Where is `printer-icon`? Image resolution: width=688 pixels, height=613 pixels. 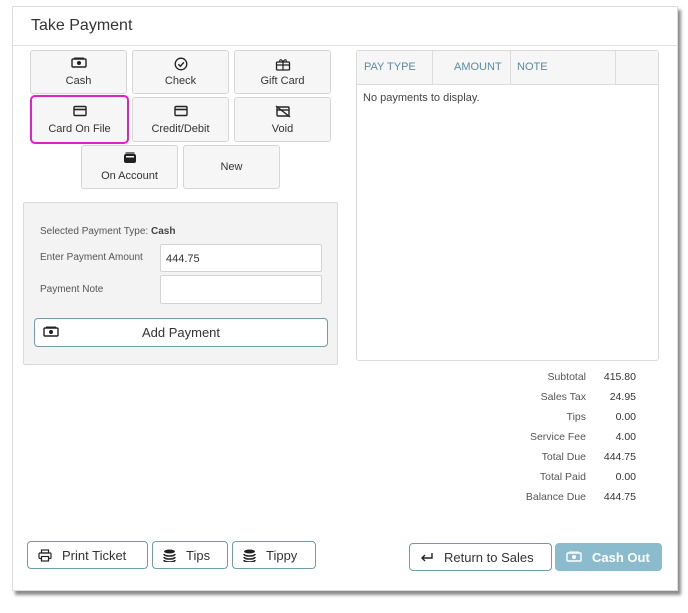 printer-icon is located at coordinates (45, 555).